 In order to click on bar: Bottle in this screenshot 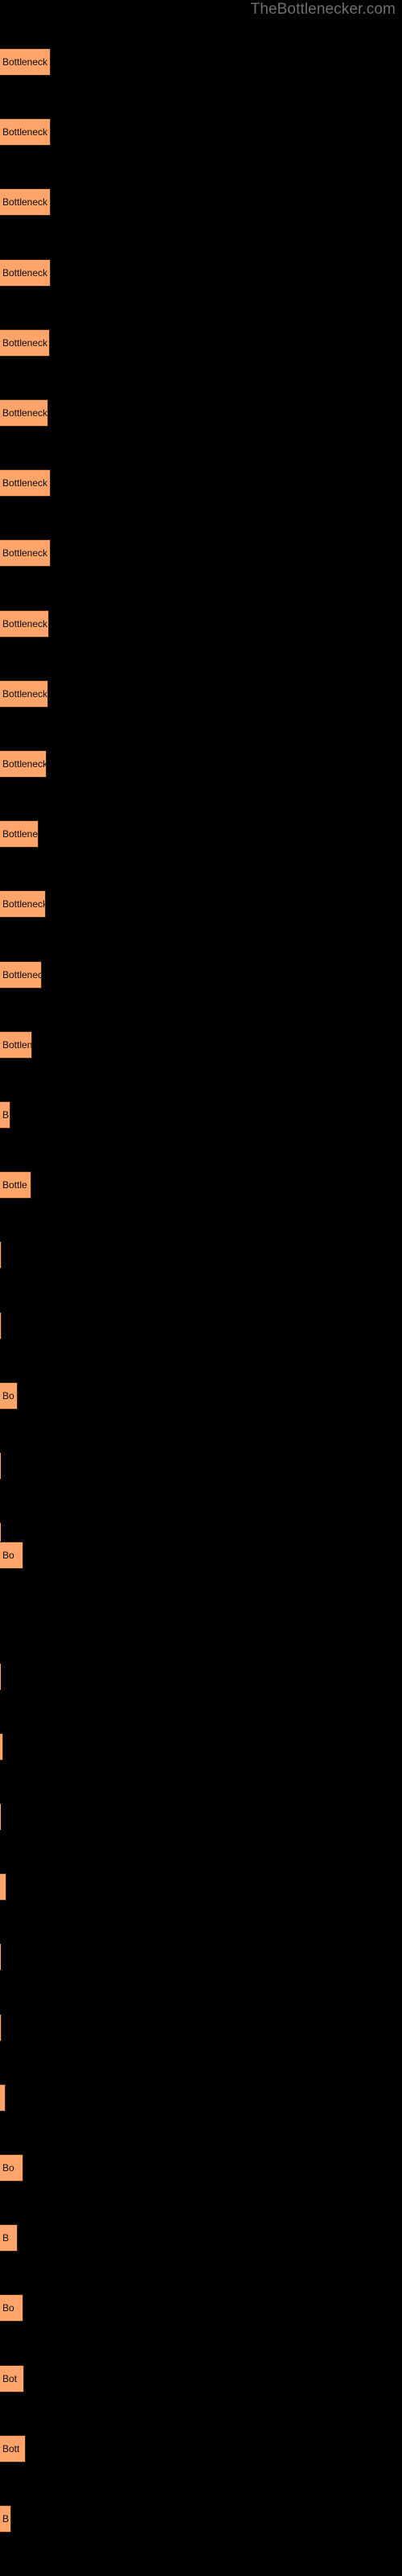, I will do `click(15, 1185)`.